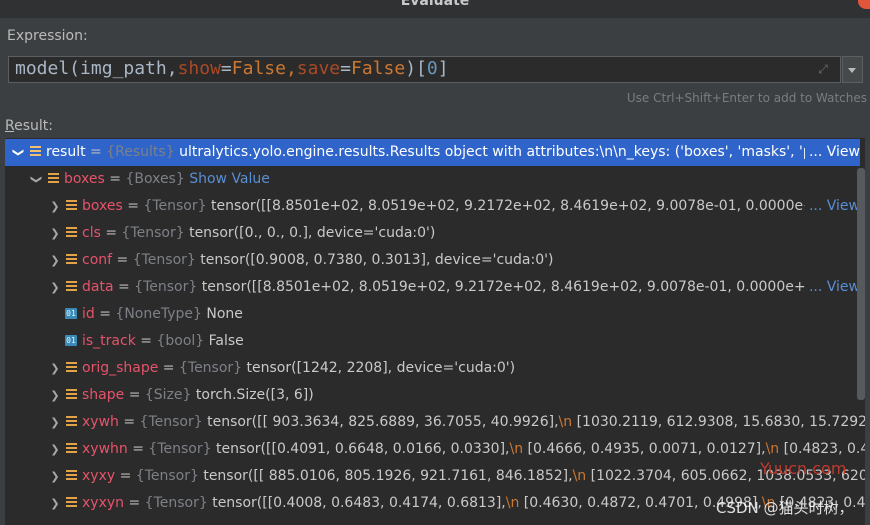 The height and width of the screenshot is (525, 870). I want to click on tree-row-is-track: 01 is_track = {bool} False, so click(432, 341).